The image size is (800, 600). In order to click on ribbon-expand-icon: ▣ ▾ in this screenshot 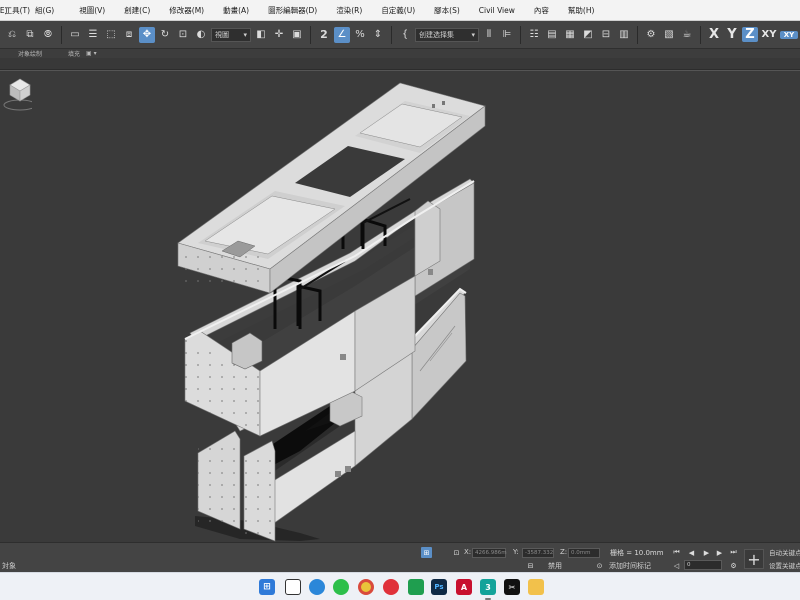, I will do `click(91, 53)`.